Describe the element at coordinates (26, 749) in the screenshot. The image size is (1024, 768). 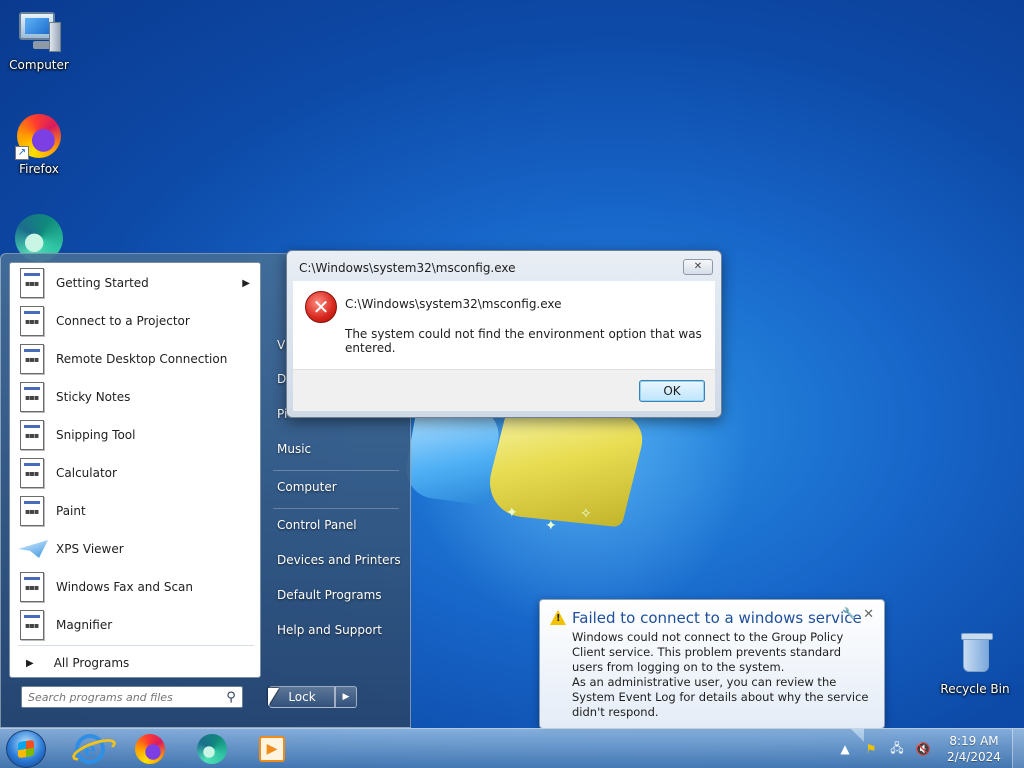
I see `start-button` at that location.